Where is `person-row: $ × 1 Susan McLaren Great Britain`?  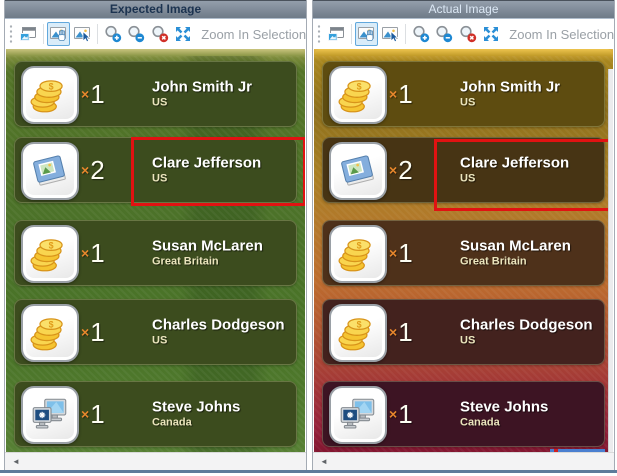 person-row: $ × 1 Susan McLaren Great Britain is located at coordinates (463, 253).